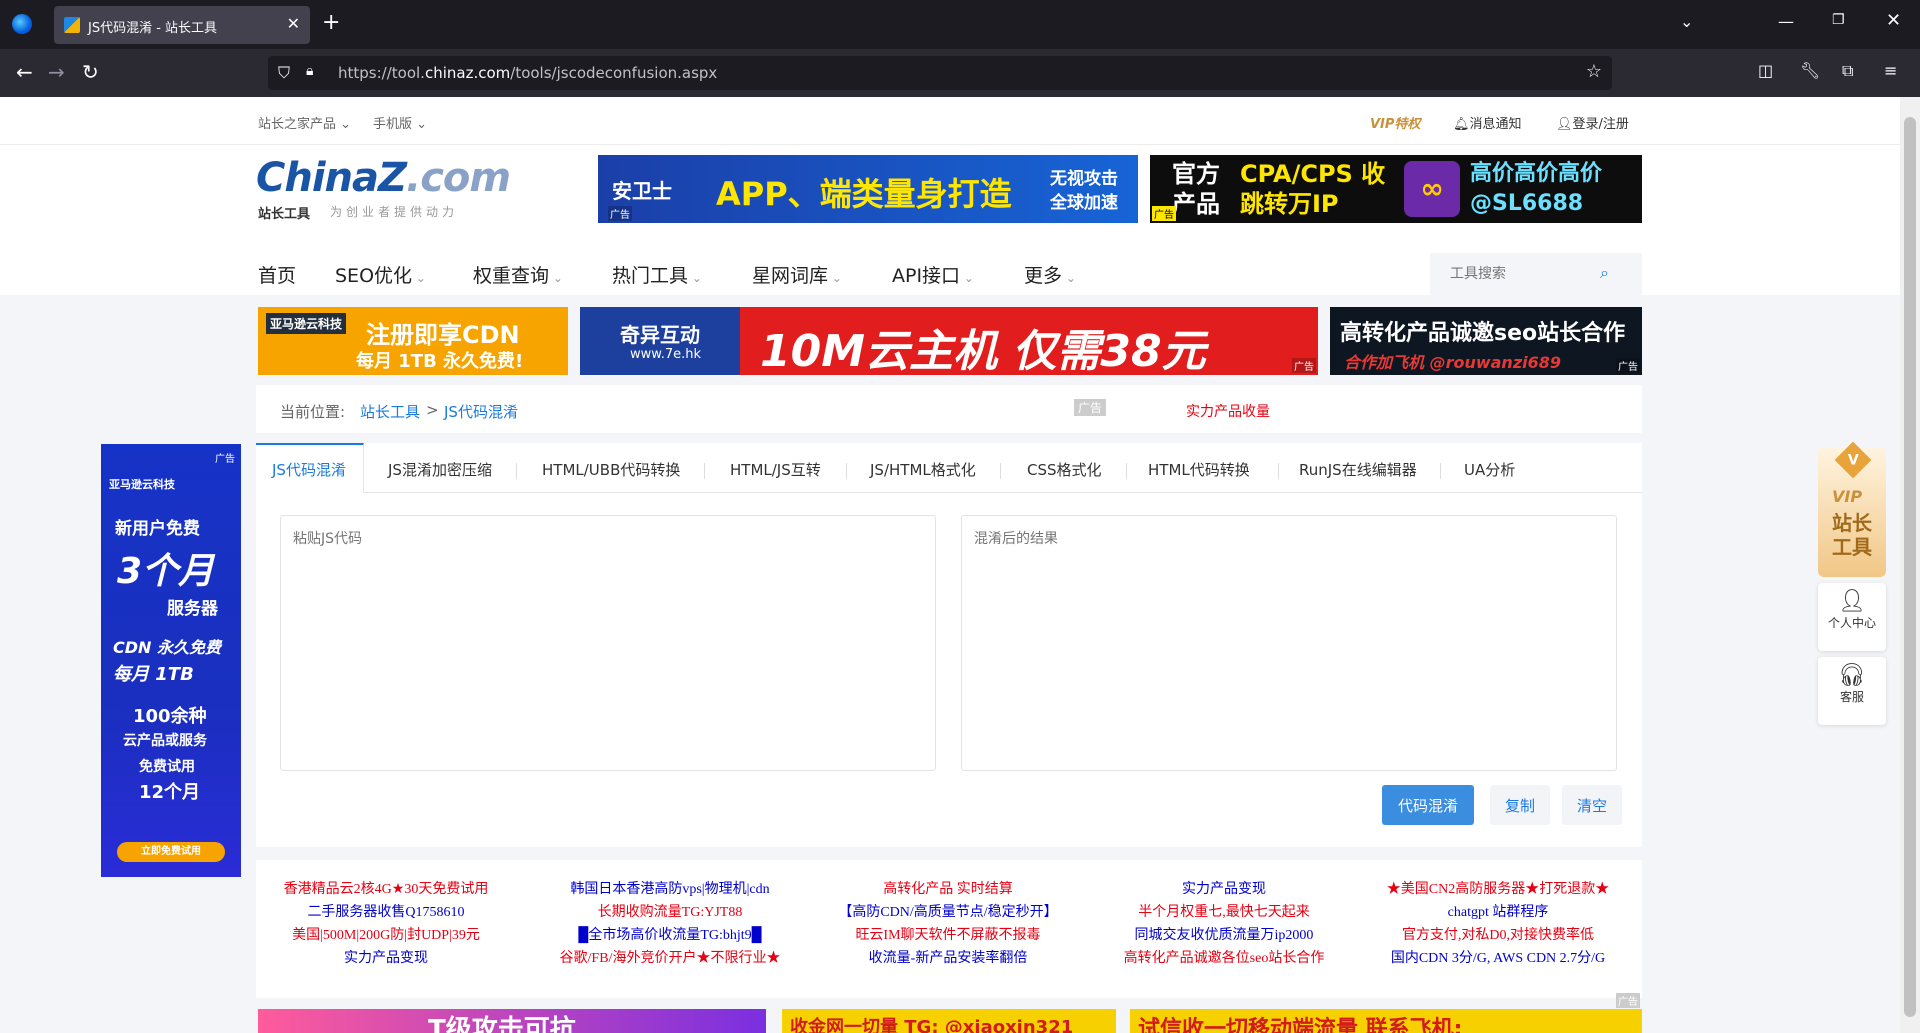 This screenshot has height=1033, width=1920. I want to click on tab-runjs: RunJS在线编辑器, so click(1358, 469).